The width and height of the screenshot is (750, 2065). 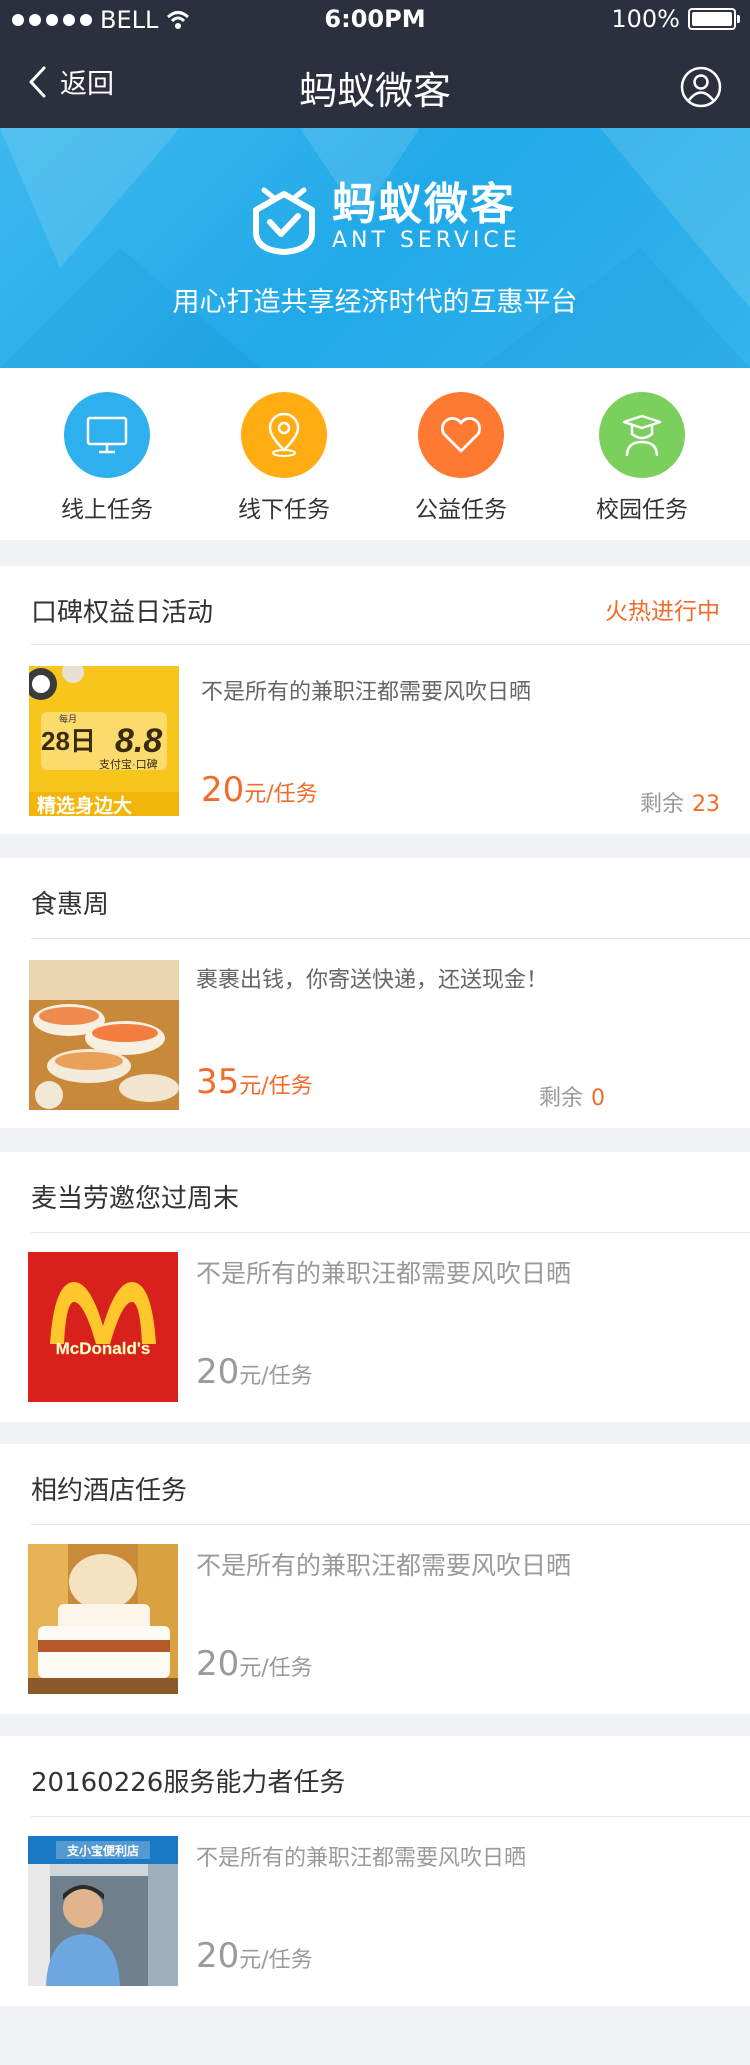 I want to click on category-label: 线下任务, so click(x=284, y=510).